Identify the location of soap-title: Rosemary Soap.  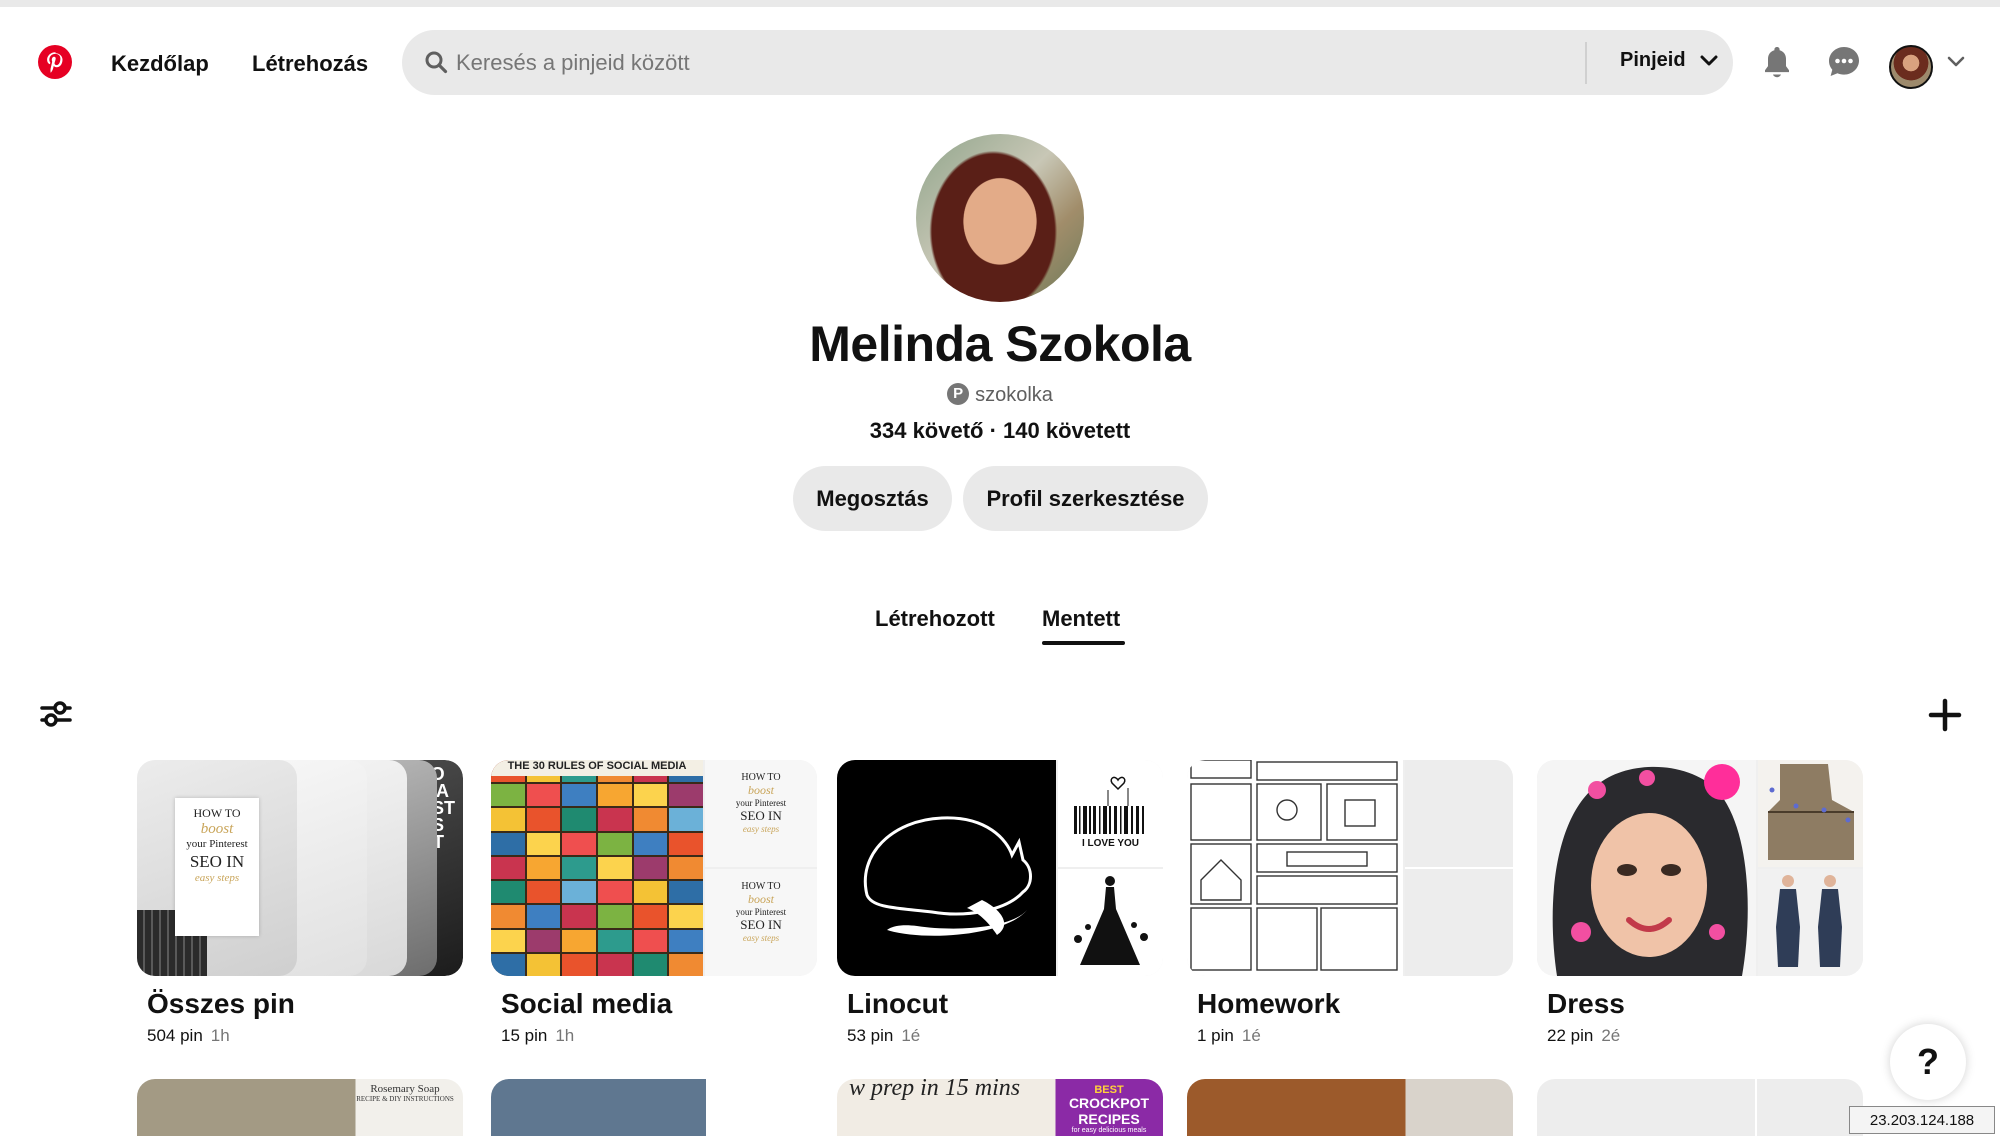
(405, 1089).